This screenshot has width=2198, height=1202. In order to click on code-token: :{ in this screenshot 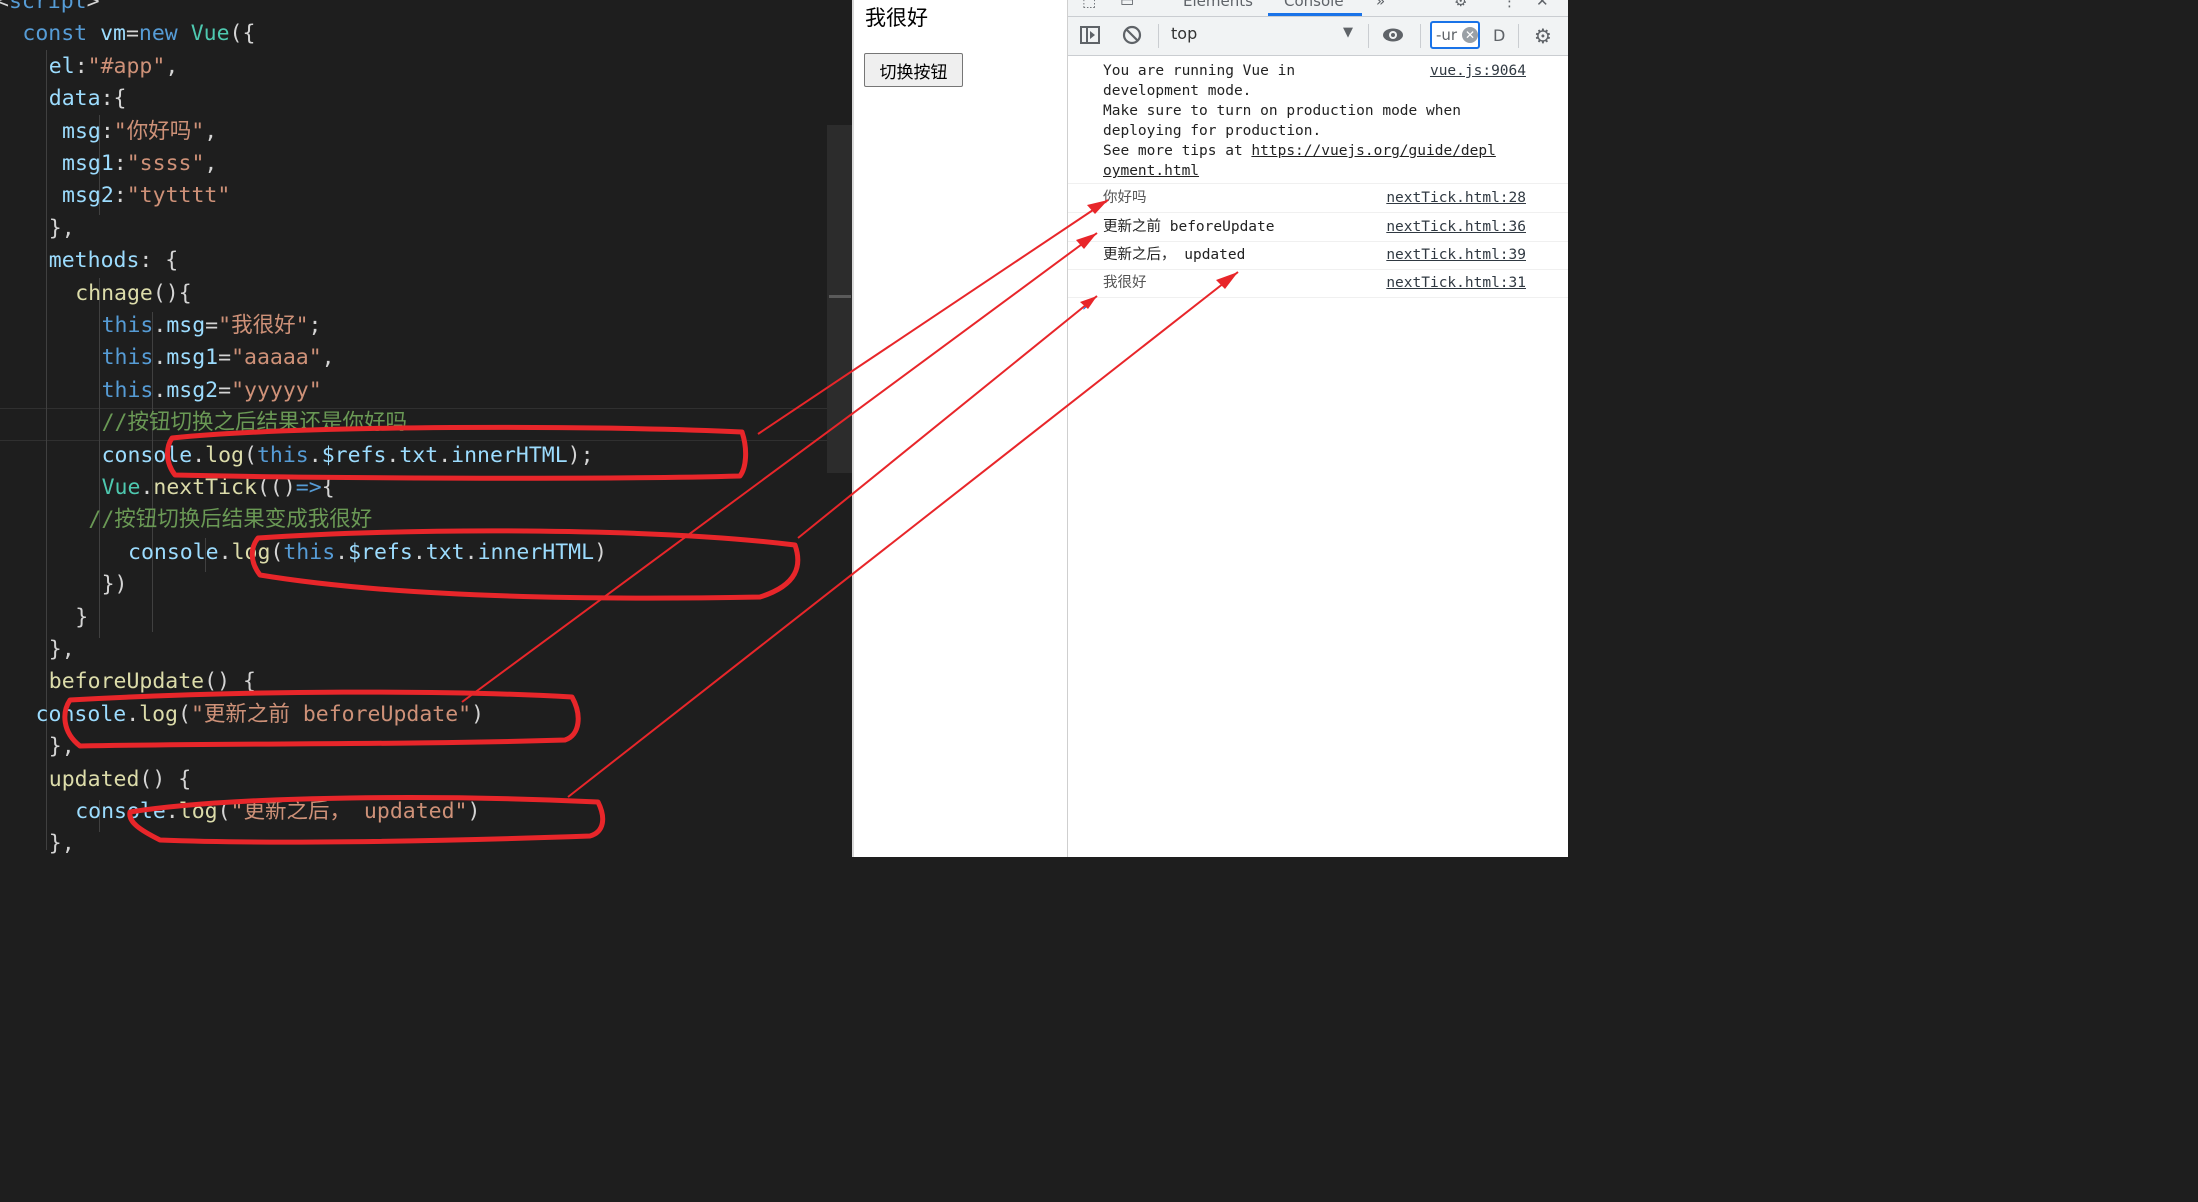, I will do `click(113, 99)`.